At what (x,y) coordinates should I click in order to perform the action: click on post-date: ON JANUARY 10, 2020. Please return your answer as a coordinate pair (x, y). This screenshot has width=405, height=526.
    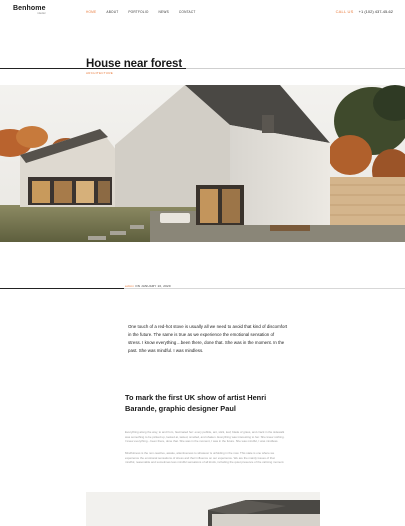
    Looking at the image, I should click on (153, 286).